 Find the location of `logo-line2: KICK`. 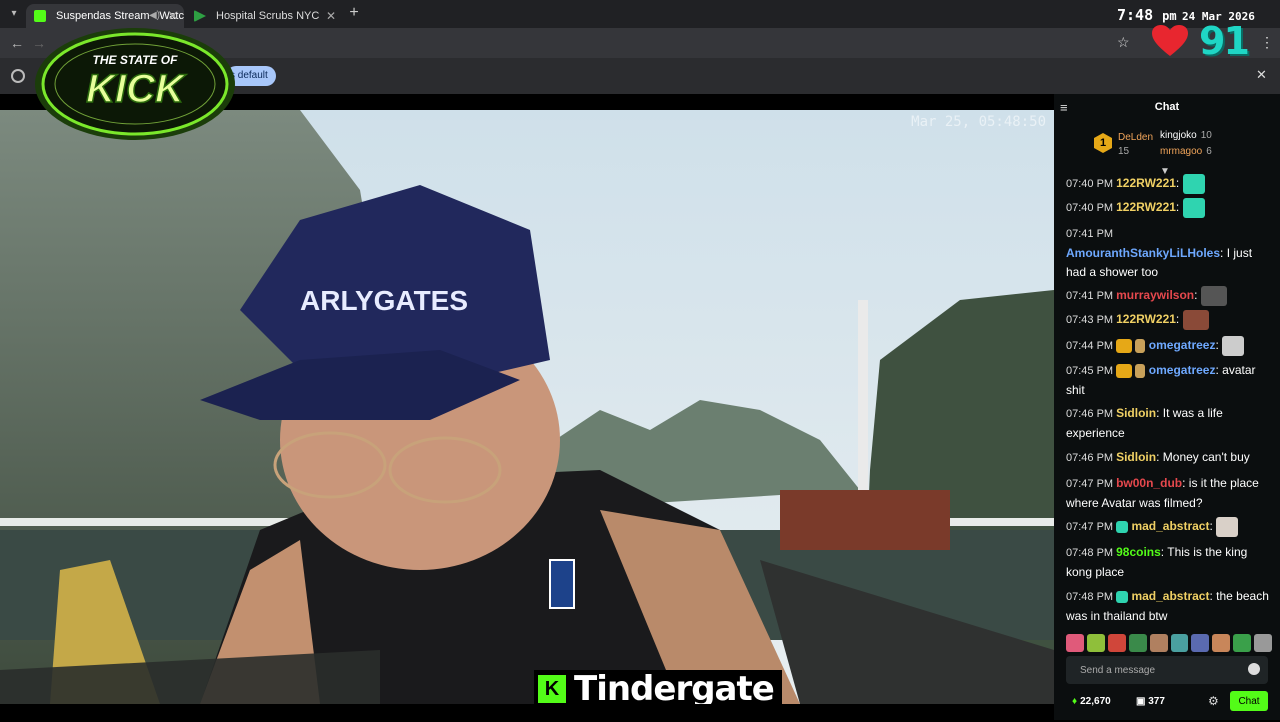

logo-line2: KICK is located at coordinates (136, 89).